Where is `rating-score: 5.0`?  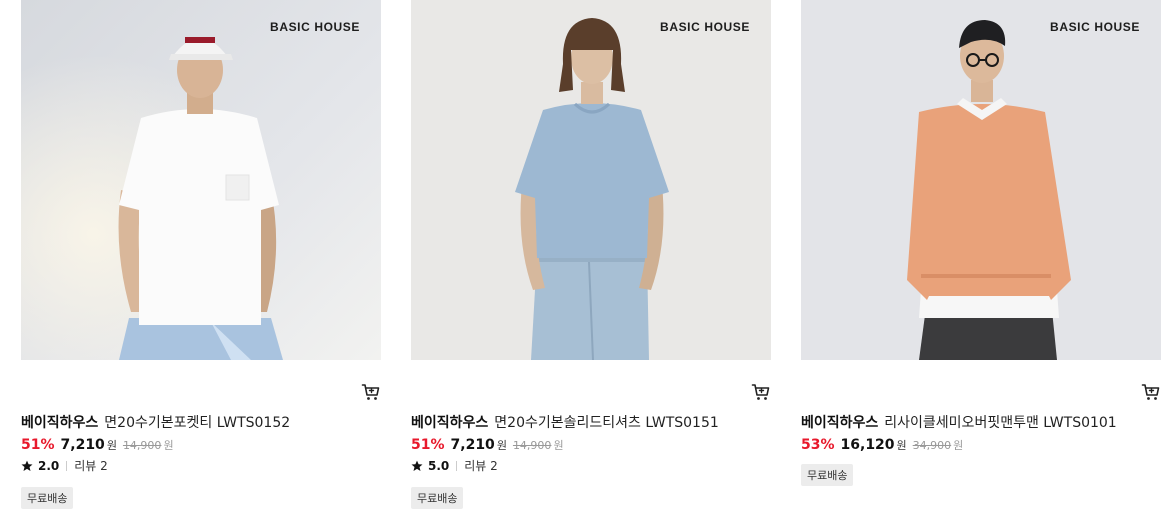 rating-score: 5.0 is located at coordinates (439, 465).